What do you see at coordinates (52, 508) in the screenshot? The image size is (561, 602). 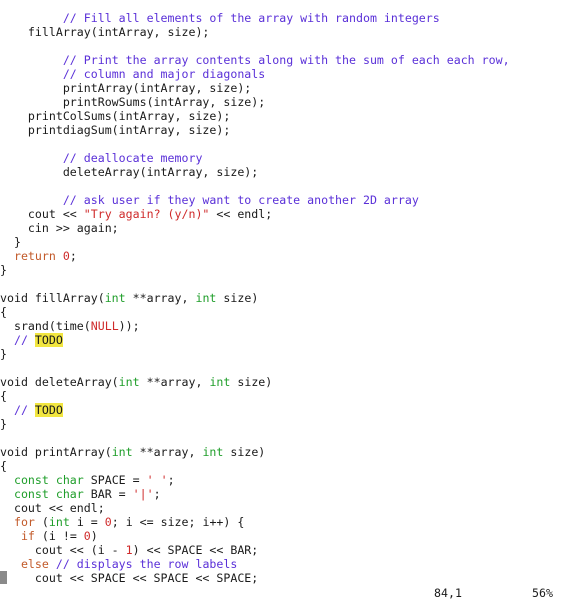 I see `code-text: cout << endl;` at bounding box center [52, 508].